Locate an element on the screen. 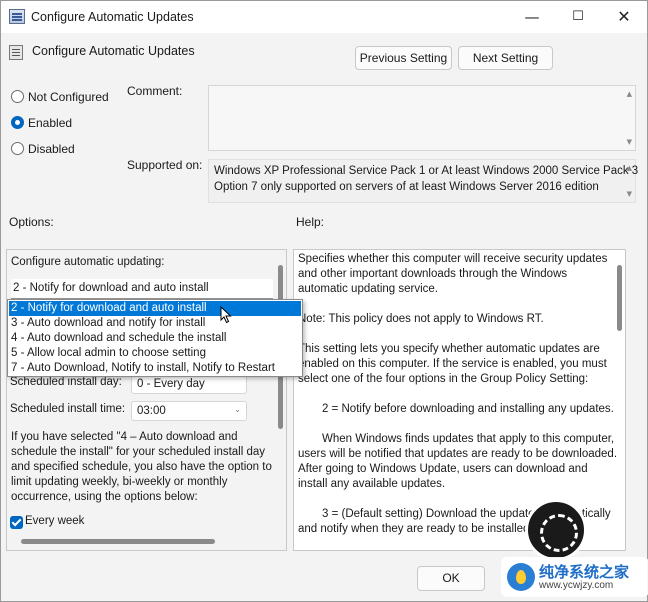  maximize-button: ☐ is located at coordinates (578, 17).